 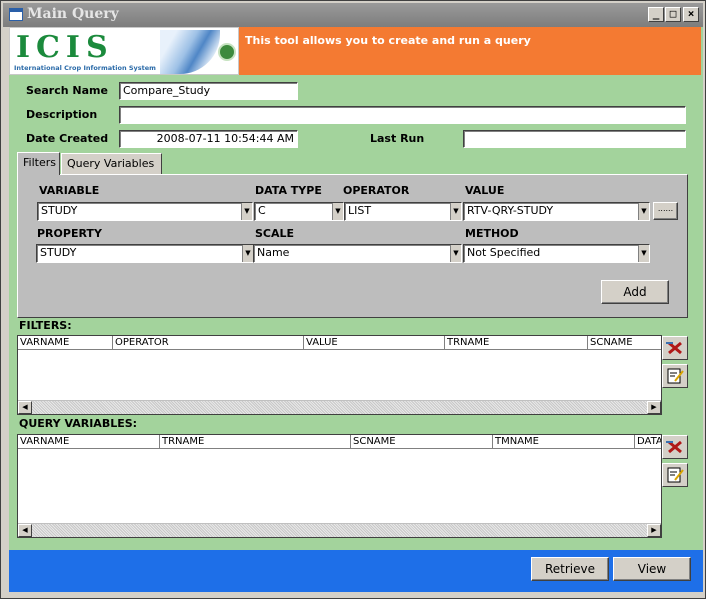 What do you see at coordinates (208, 91) in the screenshot?
I see `search-name-input: Compare_Study` at bounding box center [208, 91].